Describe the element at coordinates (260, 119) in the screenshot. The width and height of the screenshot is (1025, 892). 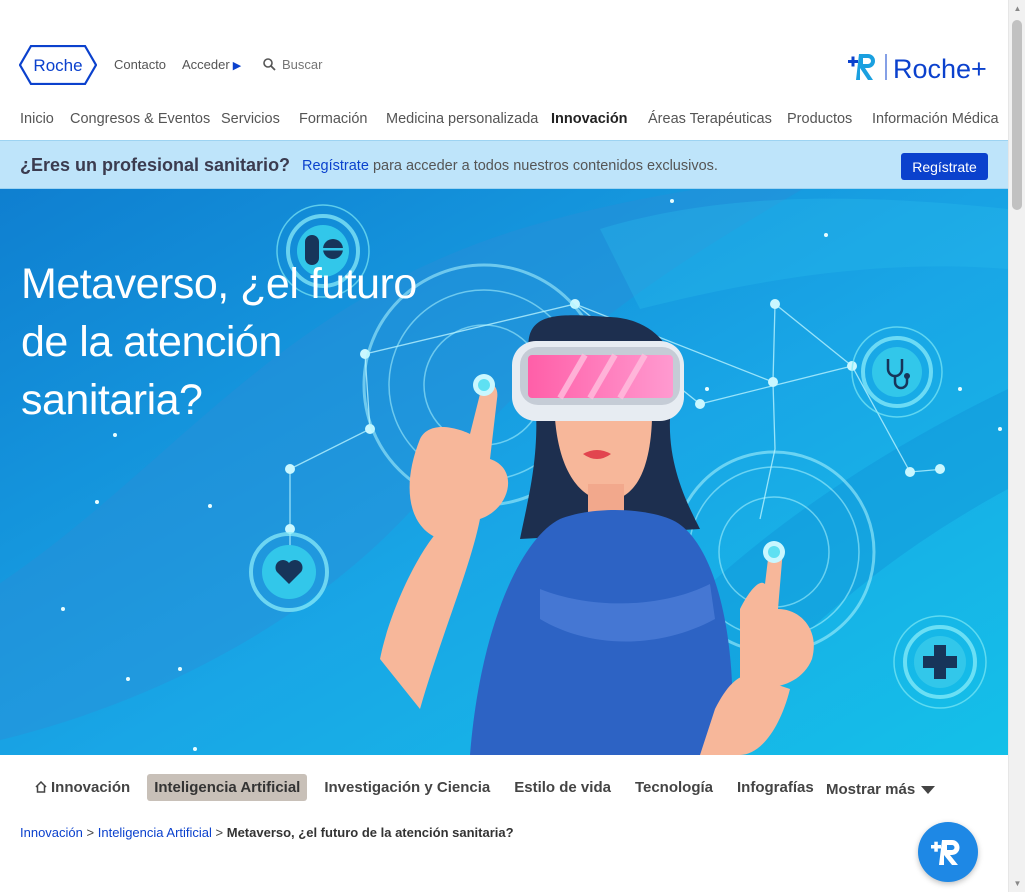
I see `nav-item-servicios: Servicios` at that location.